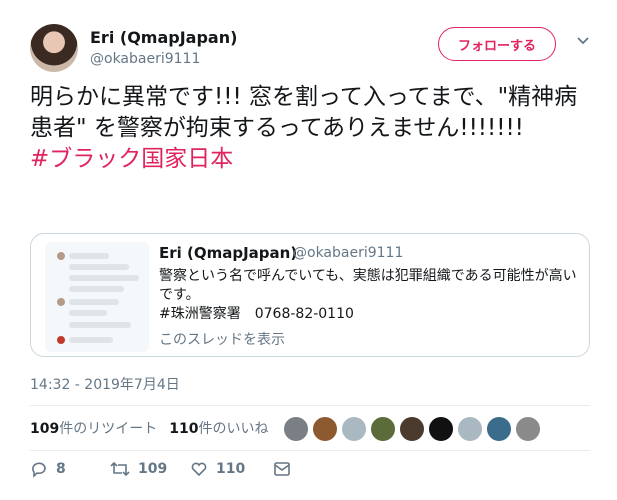 The width and height of the screenshot is (617, 500). What do you see at coordinates (97, 297) in the screenshot?
I see `quoted-media-thumbnail` at bounding box center [97, 297].